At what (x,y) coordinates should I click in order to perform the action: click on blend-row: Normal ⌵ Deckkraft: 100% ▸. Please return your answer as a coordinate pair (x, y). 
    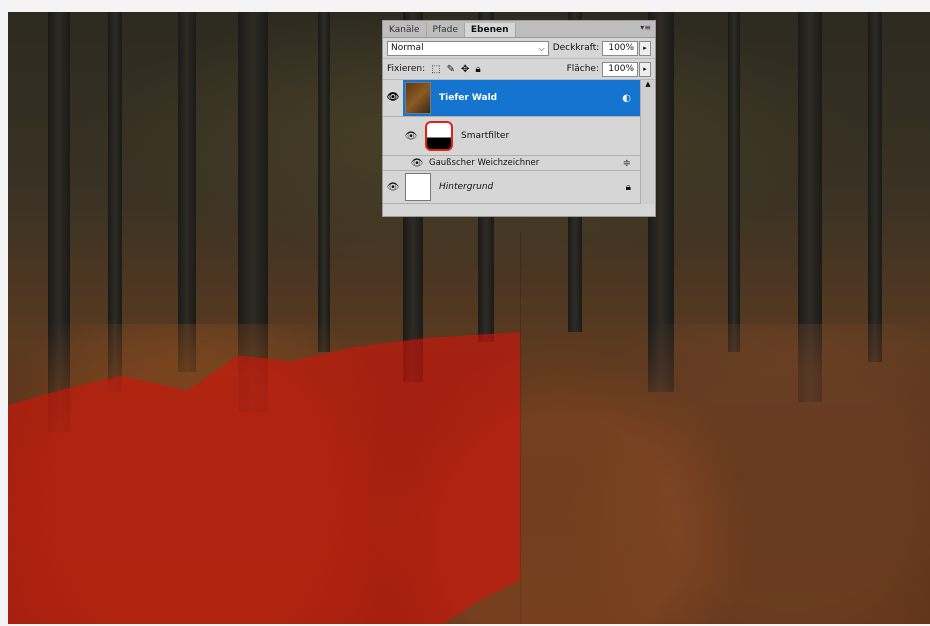
    Looking at the image, I should click on (519, 48).